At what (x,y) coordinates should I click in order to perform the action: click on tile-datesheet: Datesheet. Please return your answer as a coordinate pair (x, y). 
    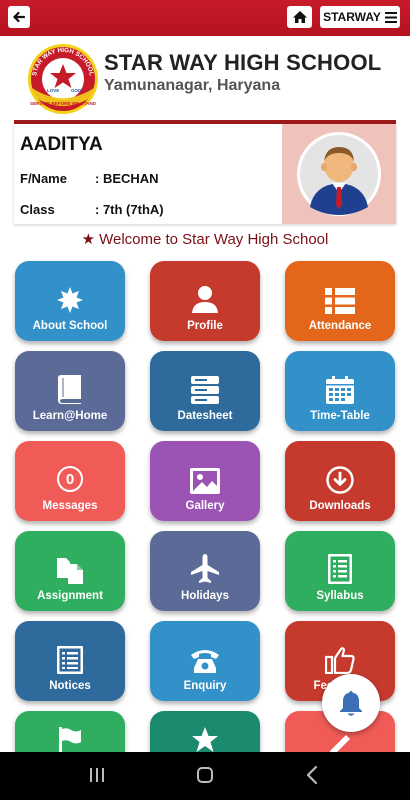
    Looking at the image, I should click on (205, 391).